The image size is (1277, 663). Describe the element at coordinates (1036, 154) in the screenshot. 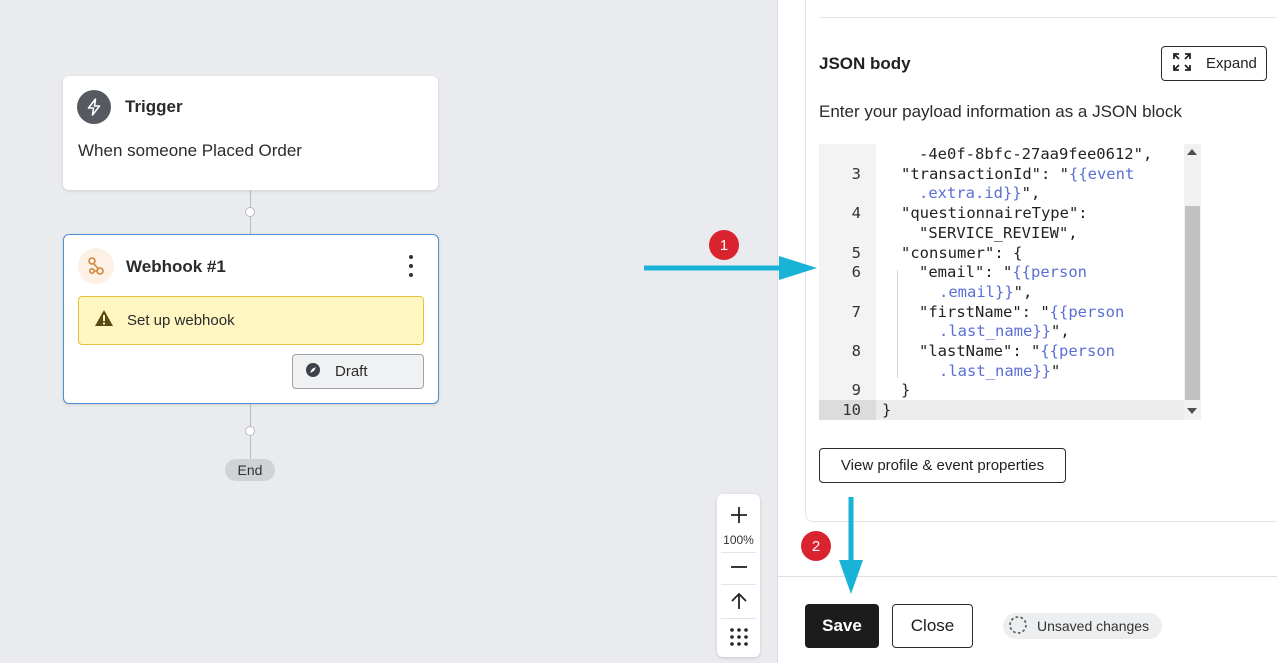

I see `code-text: -4e0f-8bfc-27aa9fee0612",` at that location.